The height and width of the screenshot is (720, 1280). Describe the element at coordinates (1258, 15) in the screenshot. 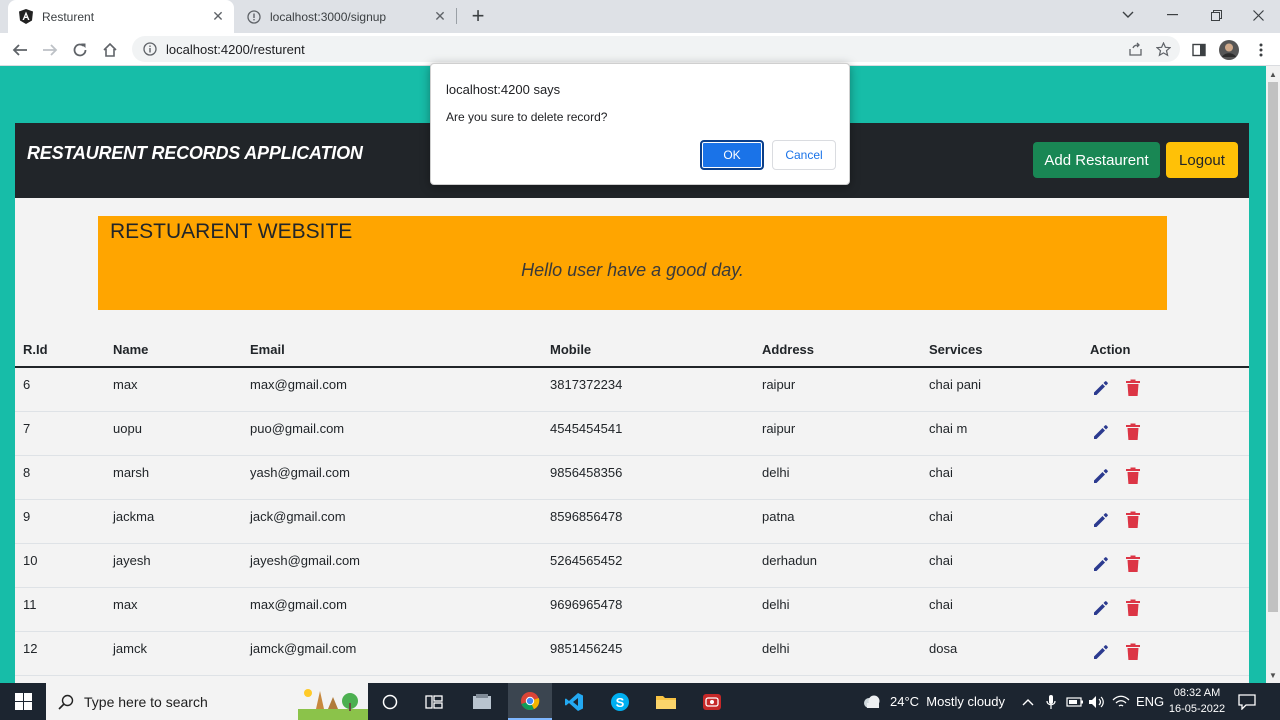

I see `window-close-icon` at that location.